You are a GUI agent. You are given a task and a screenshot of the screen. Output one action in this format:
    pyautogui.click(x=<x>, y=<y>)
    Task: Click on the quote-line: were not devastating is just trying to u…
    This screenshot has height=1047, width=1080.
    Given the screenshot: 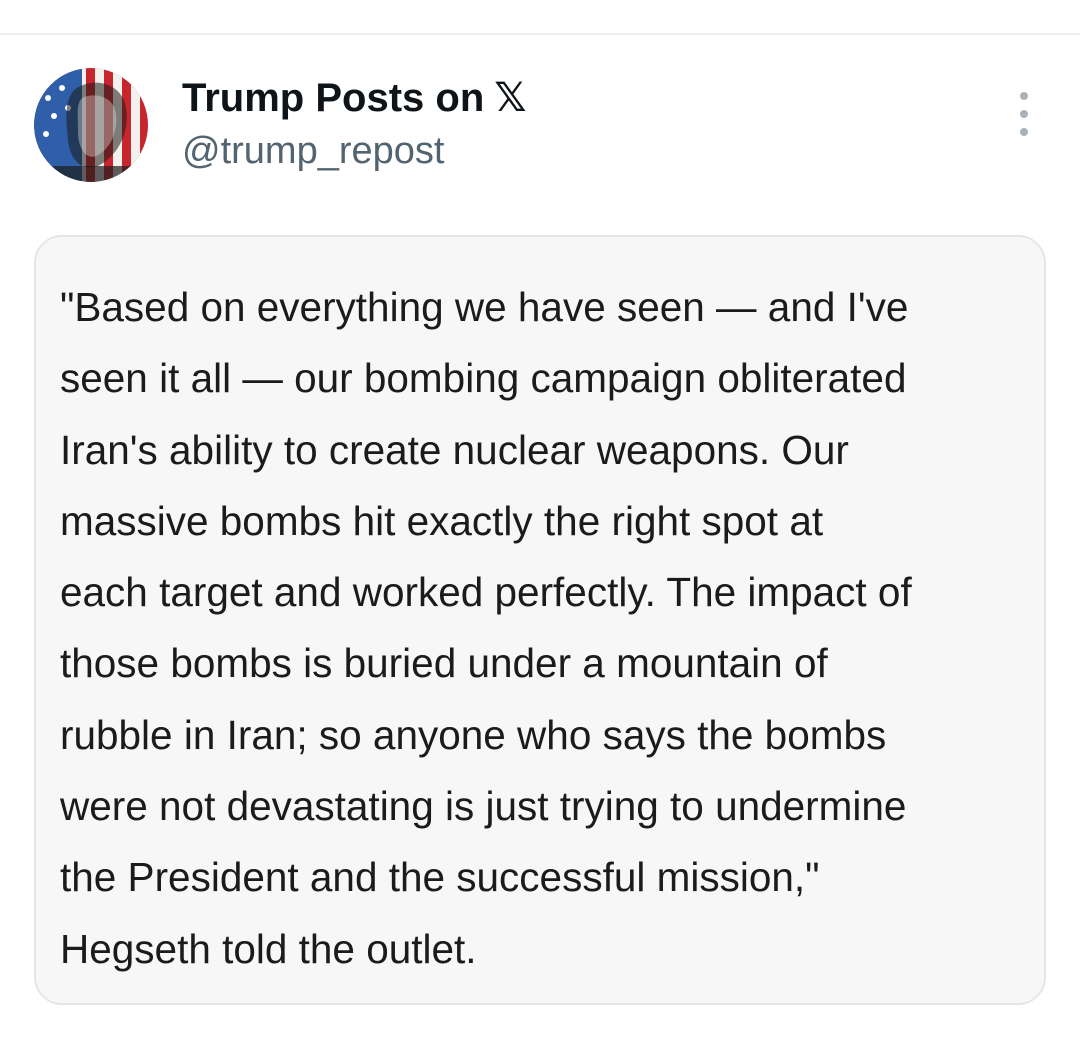 What is the action you would take?
    pyautogui.click(x=483, y=806)
    